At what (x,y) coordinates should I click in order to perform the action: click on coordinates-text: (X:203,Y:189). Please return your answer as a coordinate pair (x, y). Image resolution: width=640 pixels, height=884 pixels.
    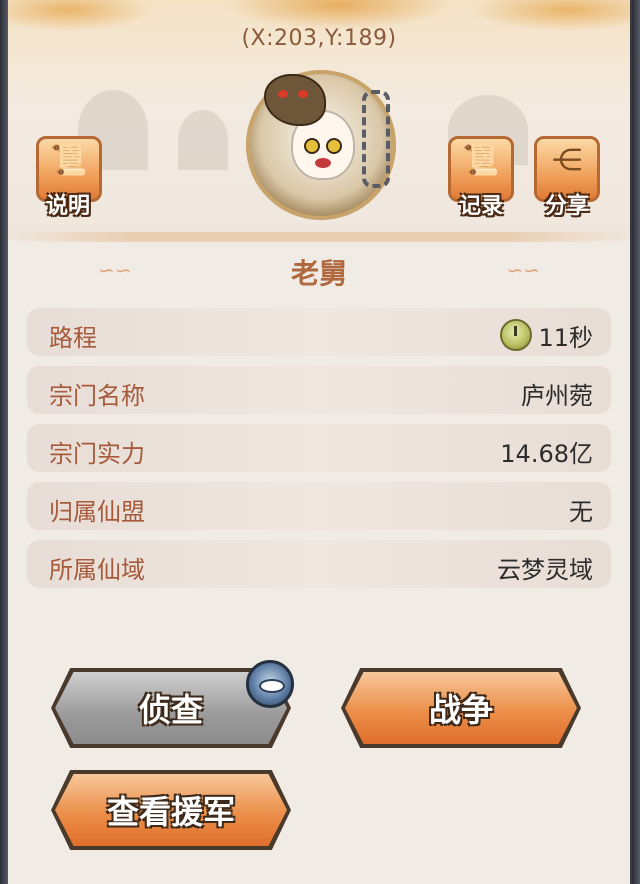
    Looking at the image, I should click on (319, 38).